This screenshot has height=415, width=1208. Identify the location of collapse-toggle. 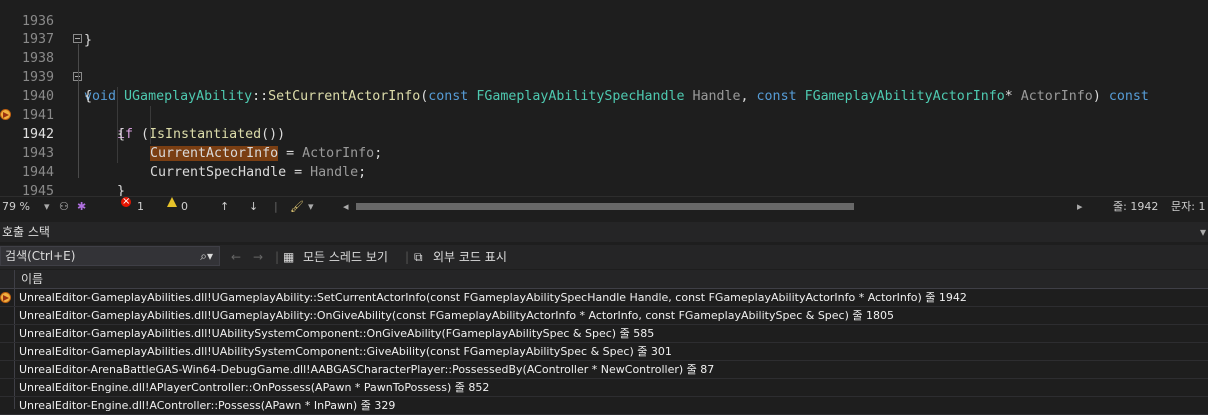
(77, 38).